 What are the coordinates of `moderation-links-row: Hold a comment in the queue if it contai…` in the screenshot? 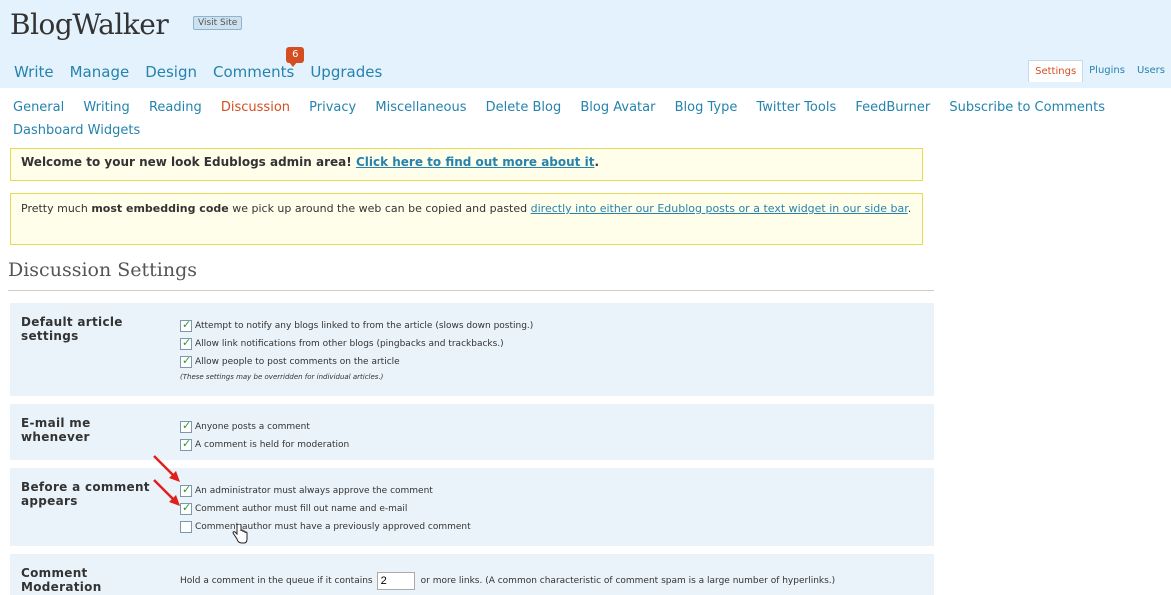 It's located at (507, 581).